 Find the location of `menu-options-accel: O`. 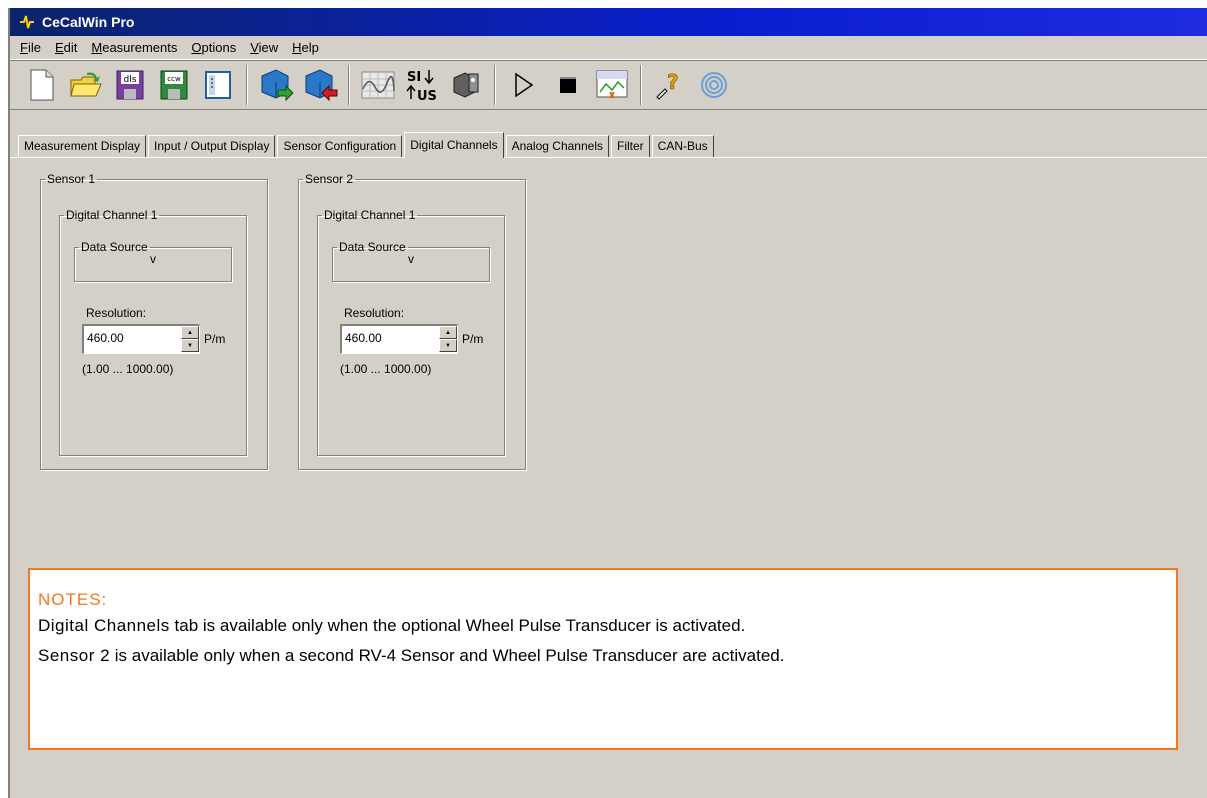

menu-options-accel: O is located at coordinates (196, 47).